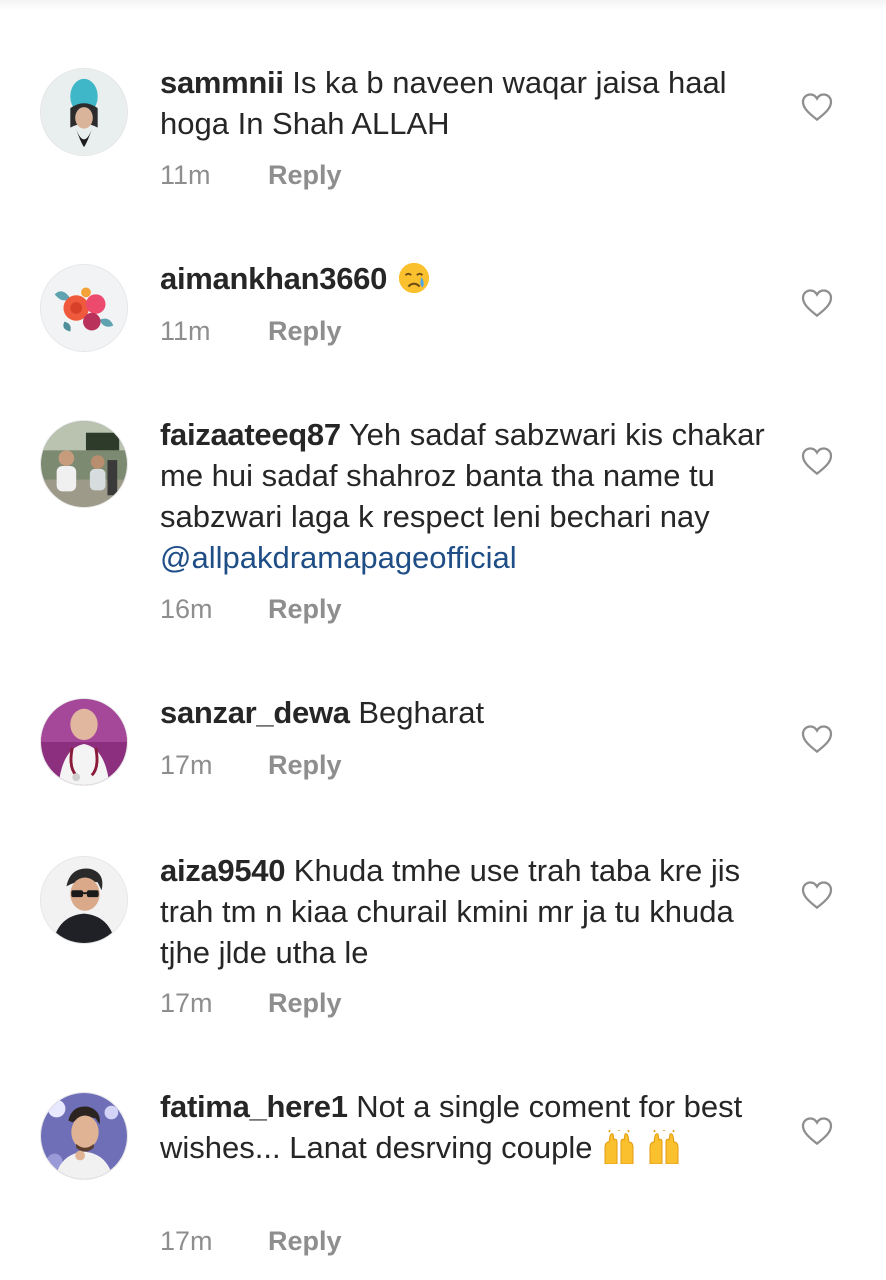 The image size is (886, 1280). I want to click on comment-meta: 16m Reply, so click(251, 609).